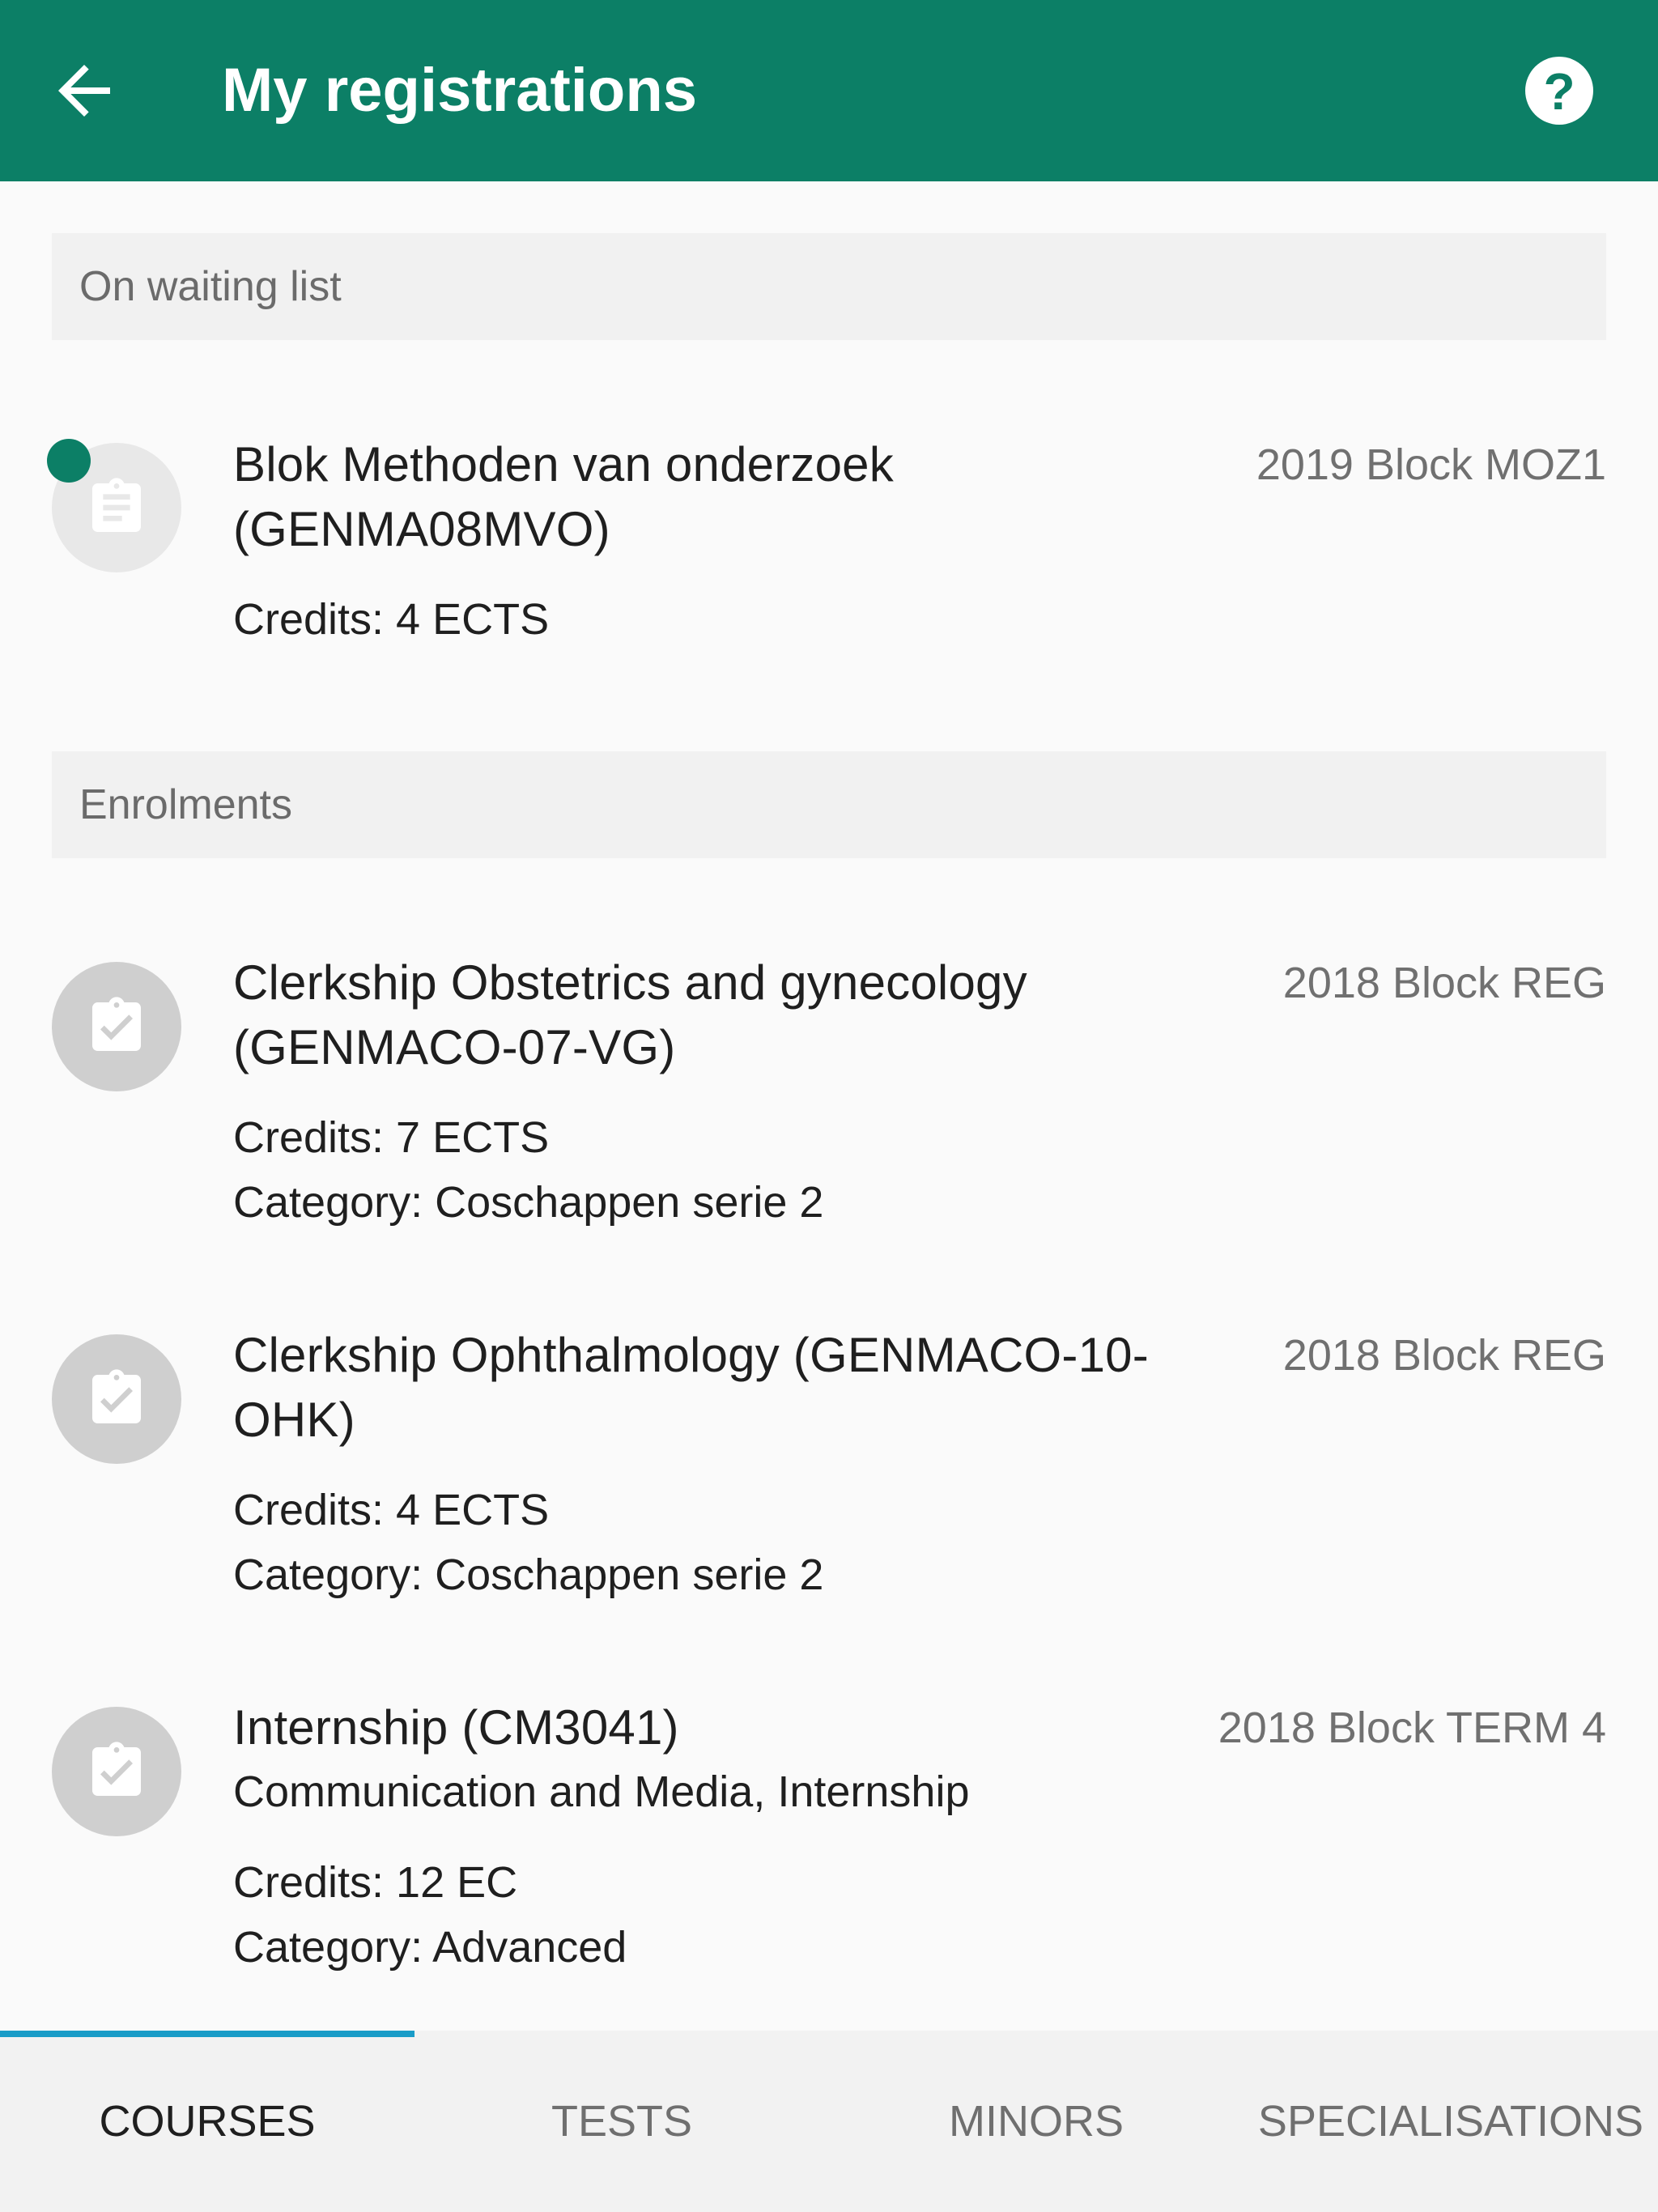 This screenshot has height=2212, width=1658. I want to click on course-period: 2019 Block MOZ1, so click(1431, 464).